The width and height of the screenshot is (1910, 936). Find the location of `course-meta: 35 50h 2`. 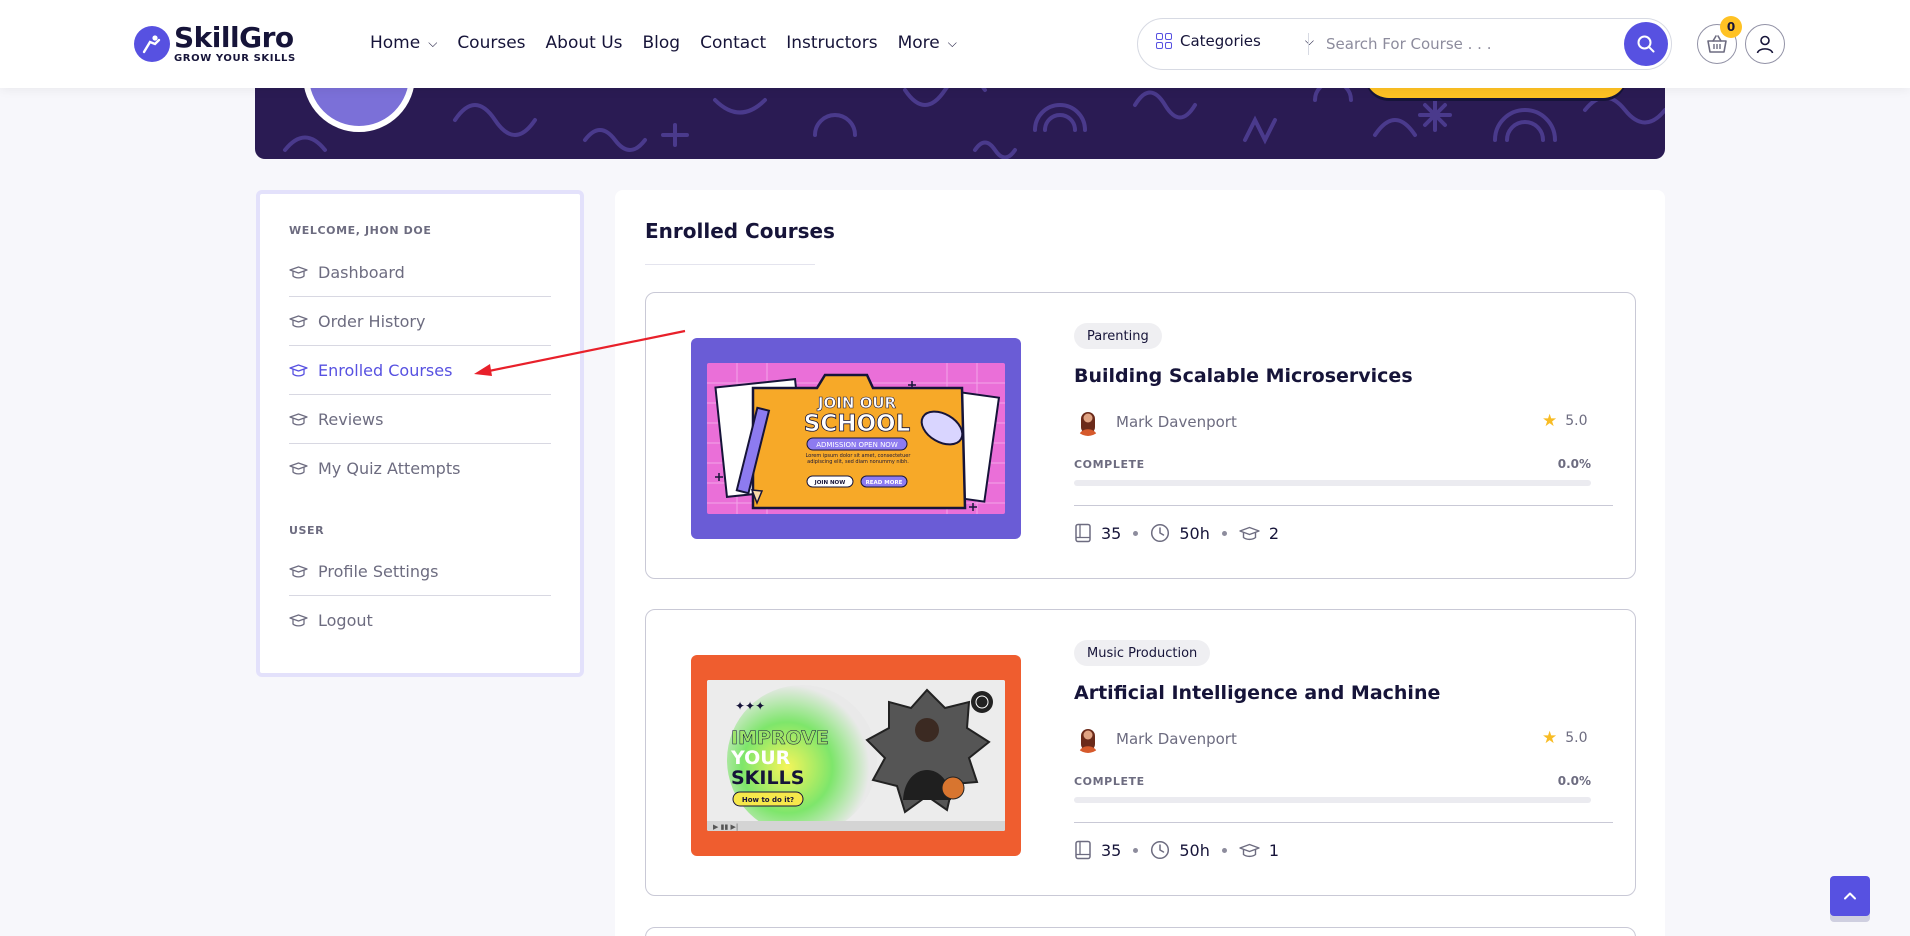

course-meta: 35 50h 2 is located at coordinates (1176, 533).